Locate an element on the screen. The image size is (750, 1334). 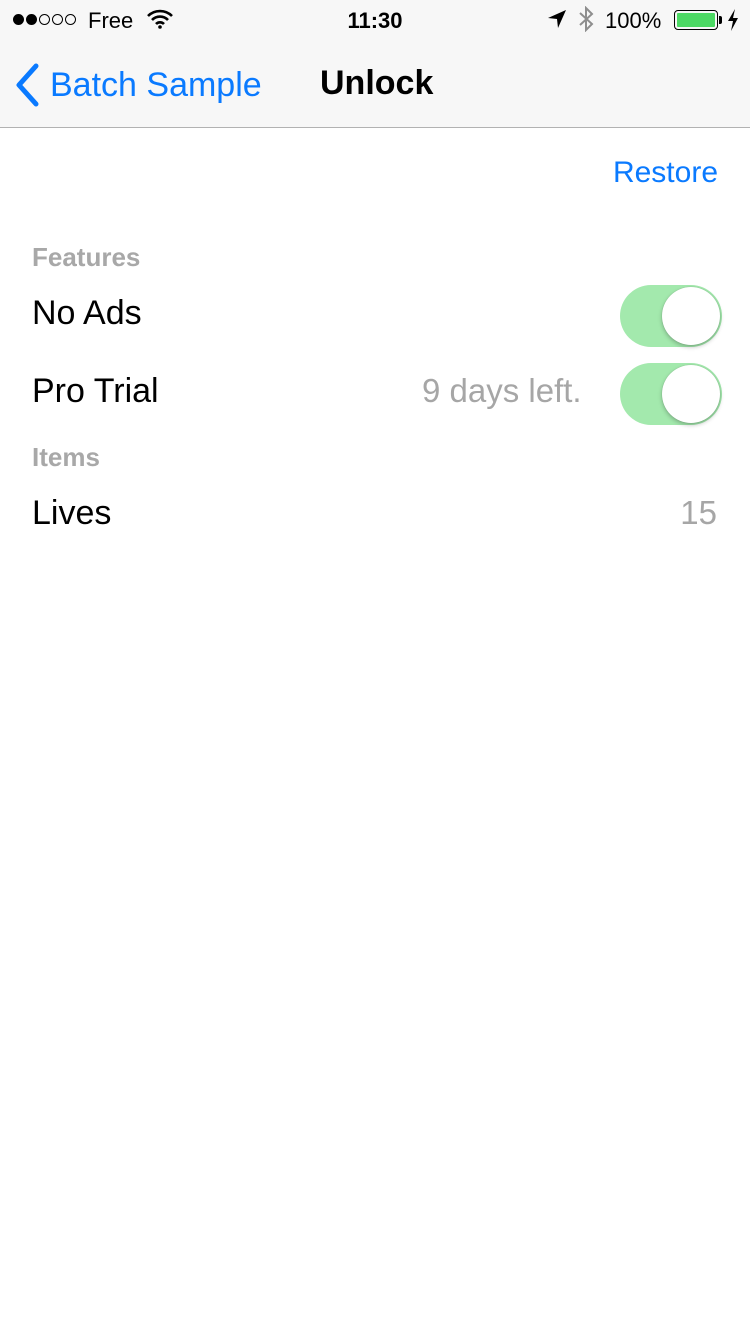
charging-bolt-icon is located at coordinates (733, 23).